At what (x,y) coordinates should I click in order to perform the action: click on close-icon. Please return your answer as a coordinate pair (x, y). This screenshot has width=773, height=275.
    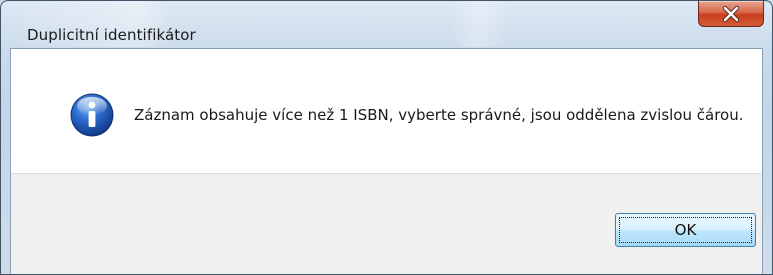
    Looking at the image, I should click on (731, 13).